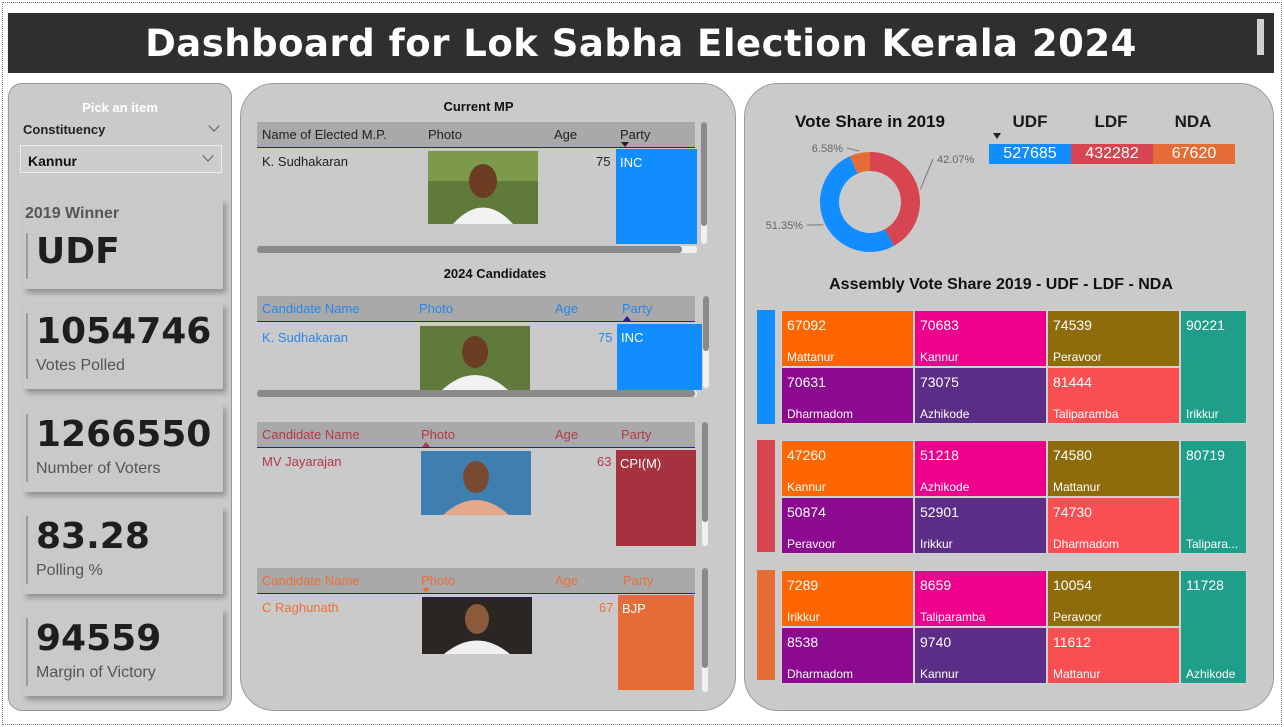 Image resolution: width=1284 pixels, height=727 pixels. What do you see at coordinates (476, 309) in the screenshot?
I see `table-header: Candidate Name Photo Age Party` at bounding box center [476, 309].